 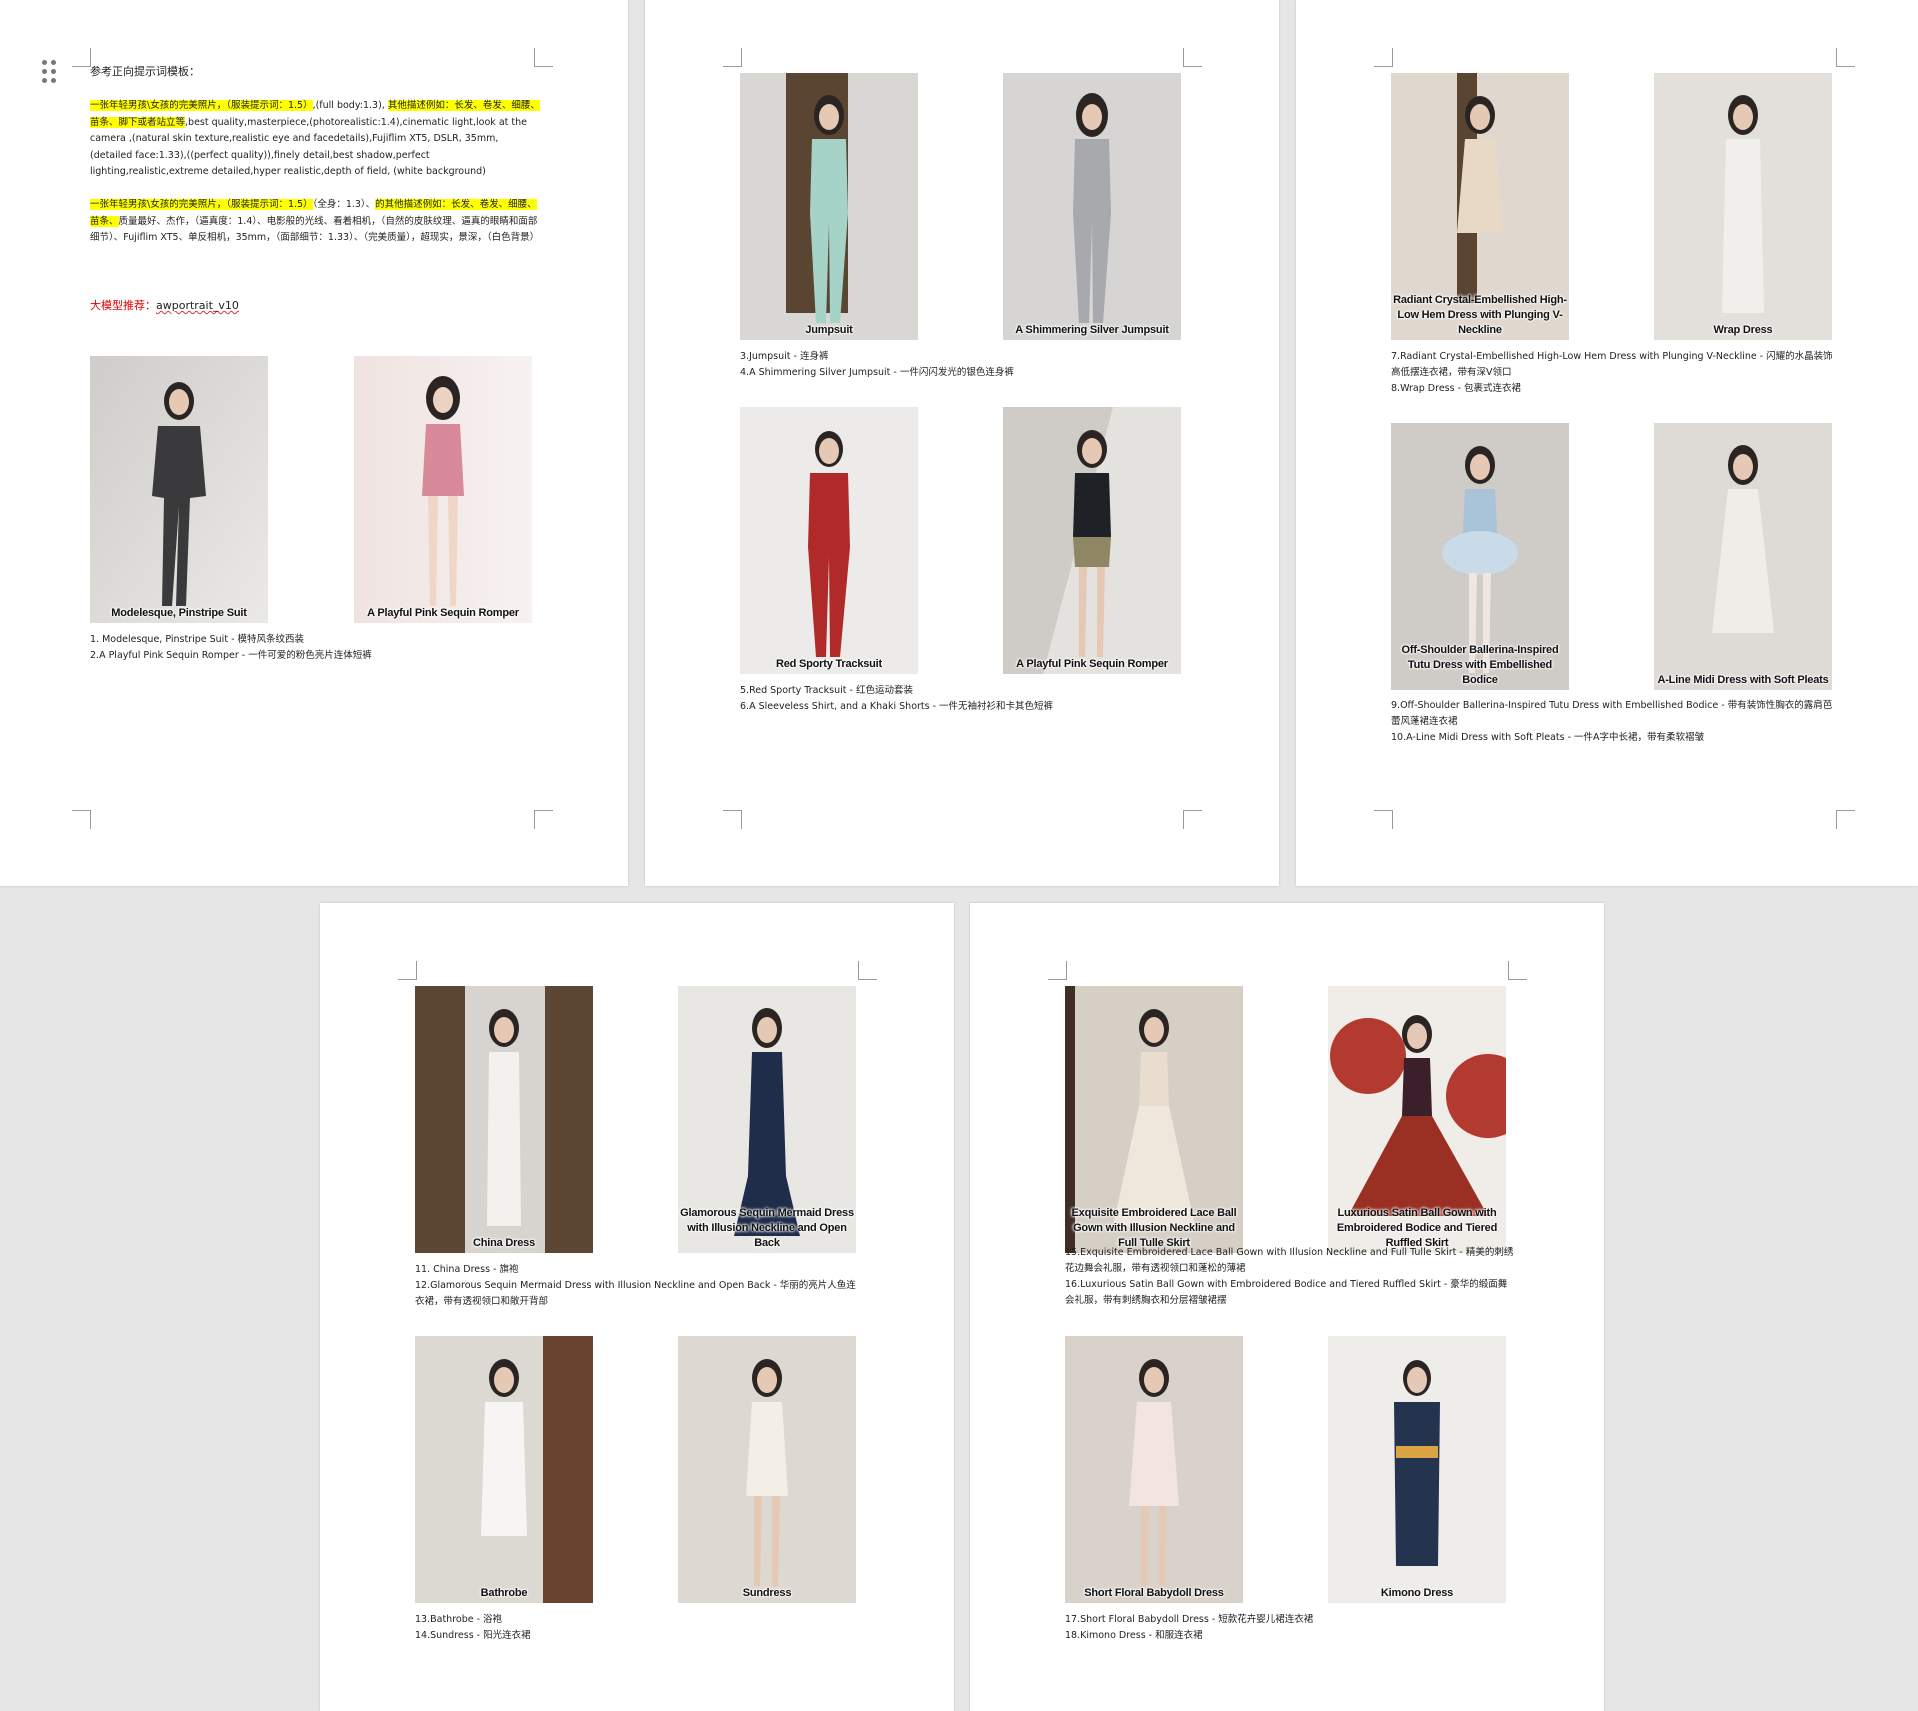 I want to click on photo-caption: China Dress, so click(x=504, y=1243).